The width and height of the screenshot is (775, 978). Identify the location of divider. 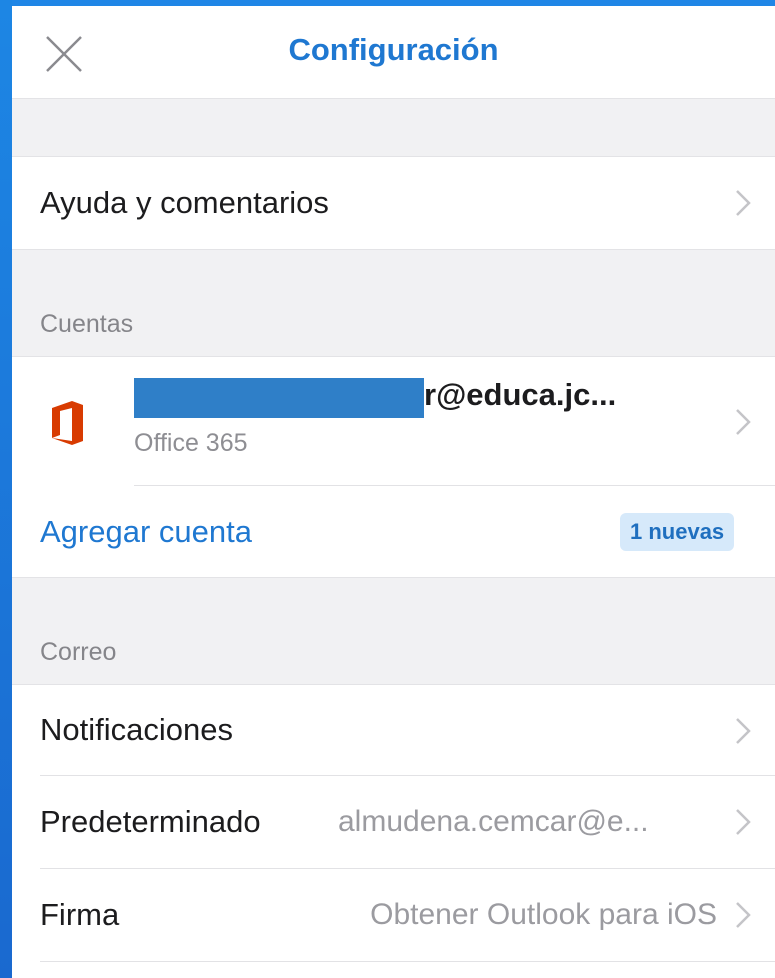
(407, 961).